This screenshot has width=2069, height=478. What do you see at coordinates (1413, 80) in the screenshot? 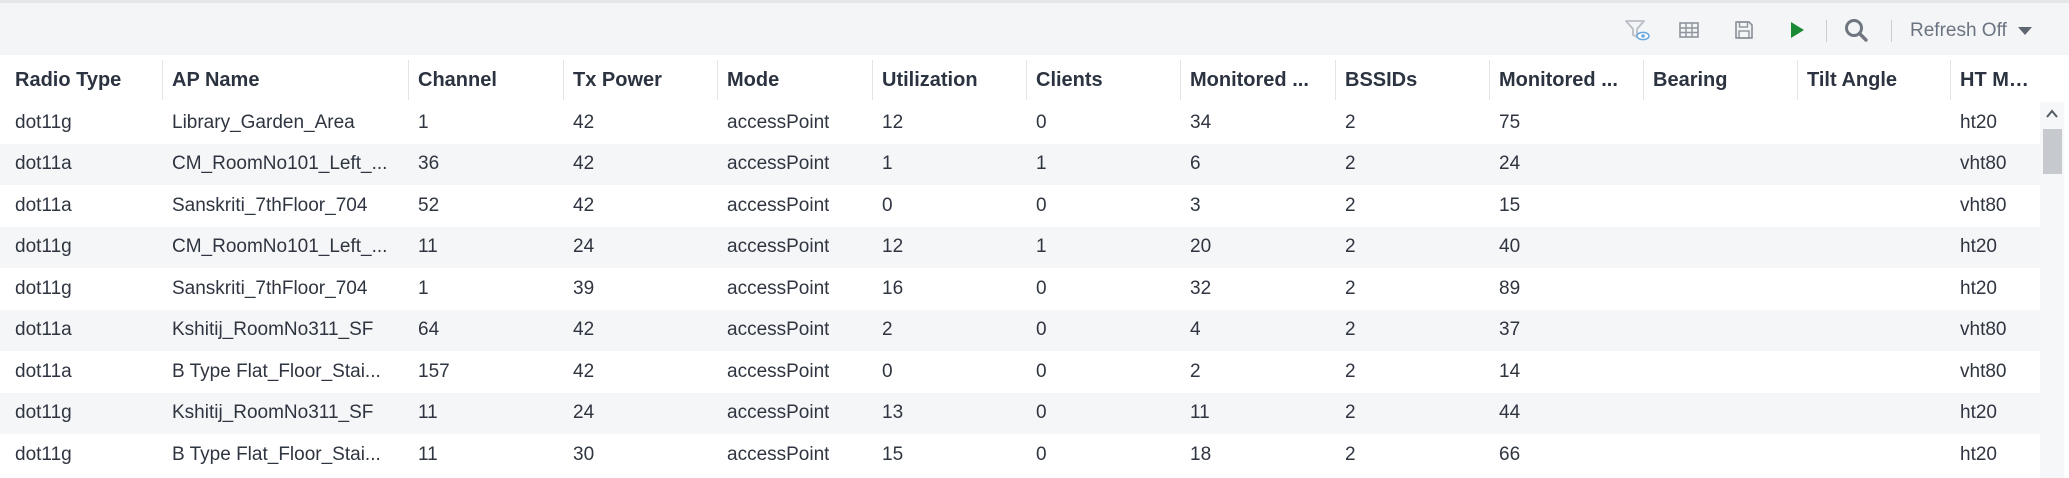
I see `column-header-bssids: BSSIDs` at bounding box center [1413, 80].